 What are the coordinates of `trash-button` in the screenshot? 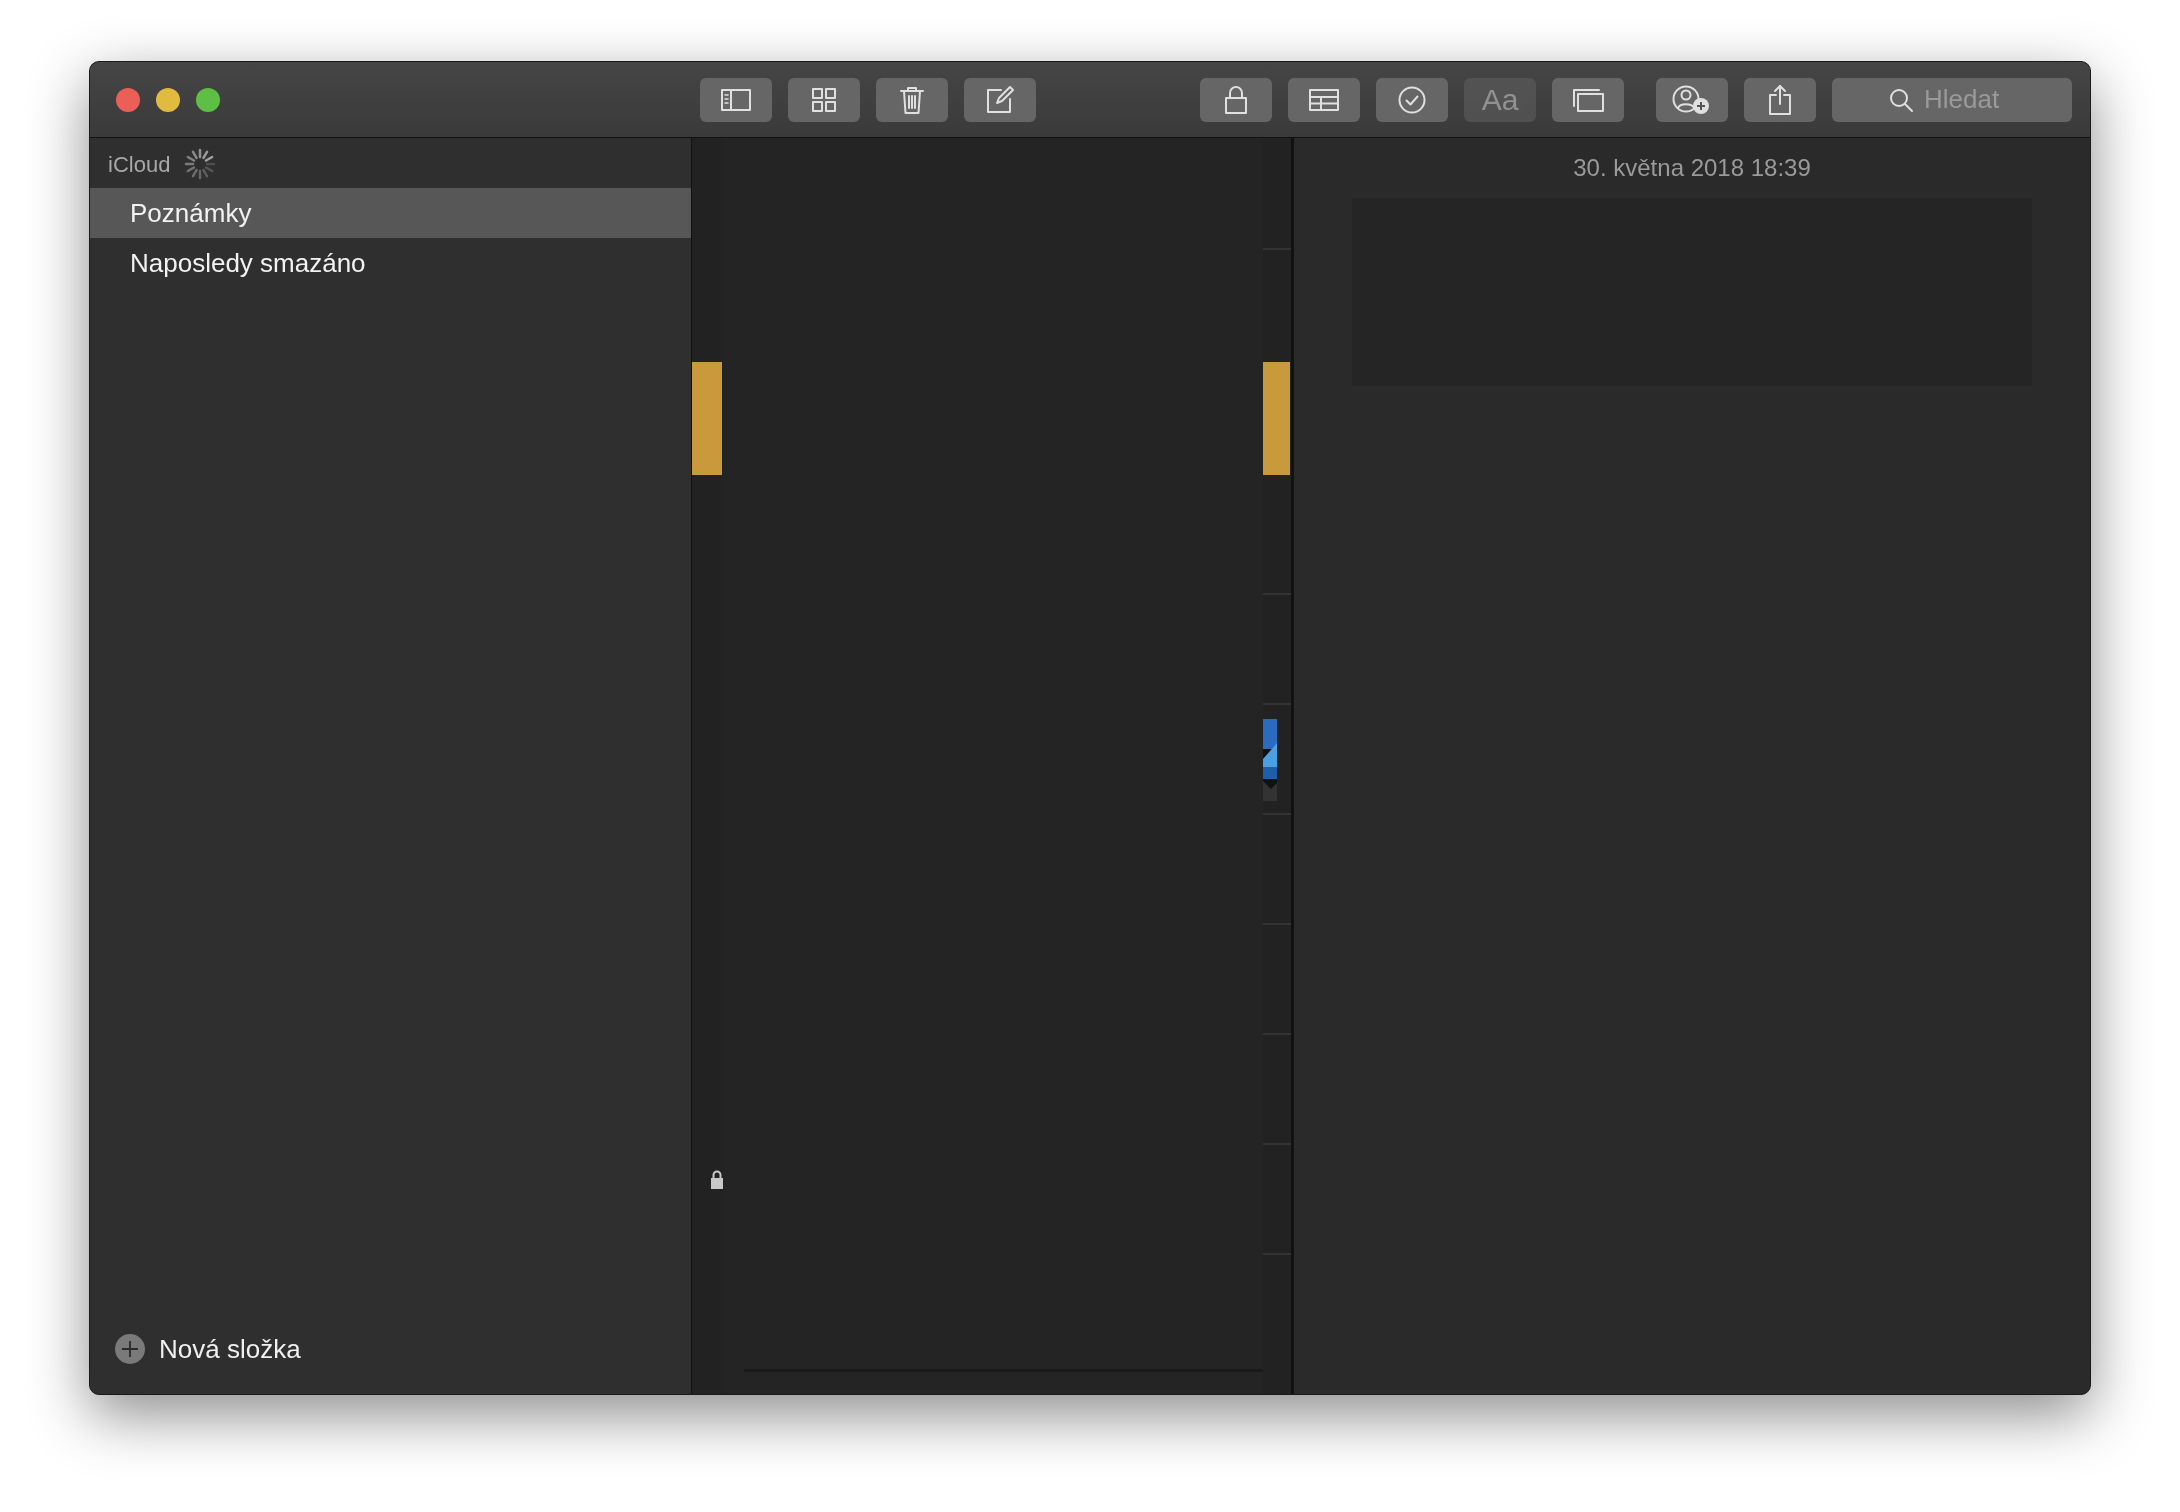 It's located at (912, 99).